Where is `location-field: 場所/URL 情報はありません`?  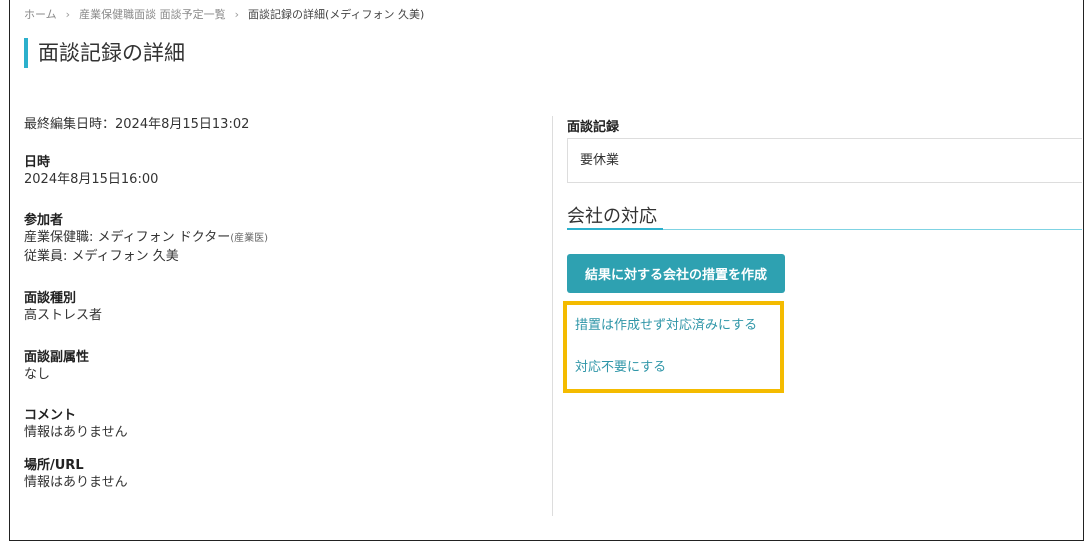
location-field: 場所/URL 情報はありません is located at coordinates (76, 474).